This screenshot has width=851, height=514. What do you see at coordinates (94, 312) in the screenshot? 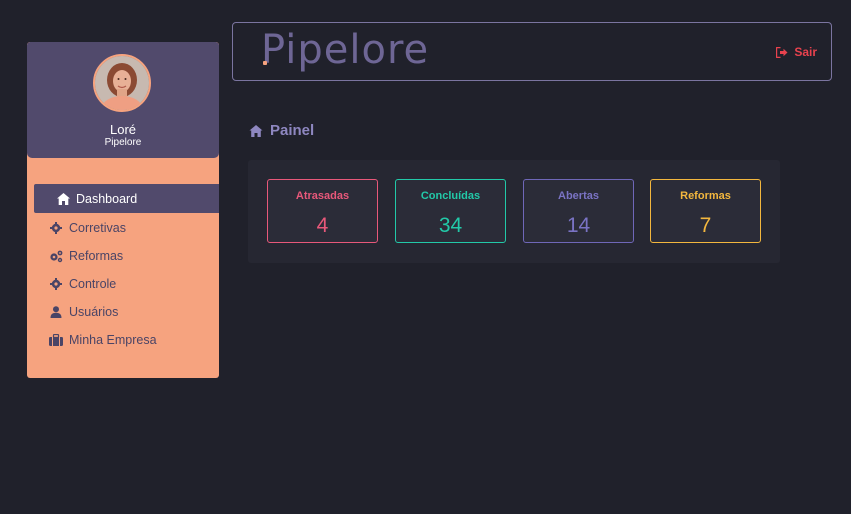
I see `sidebar-item-label: Usuários` at bounding box center [94, 312].